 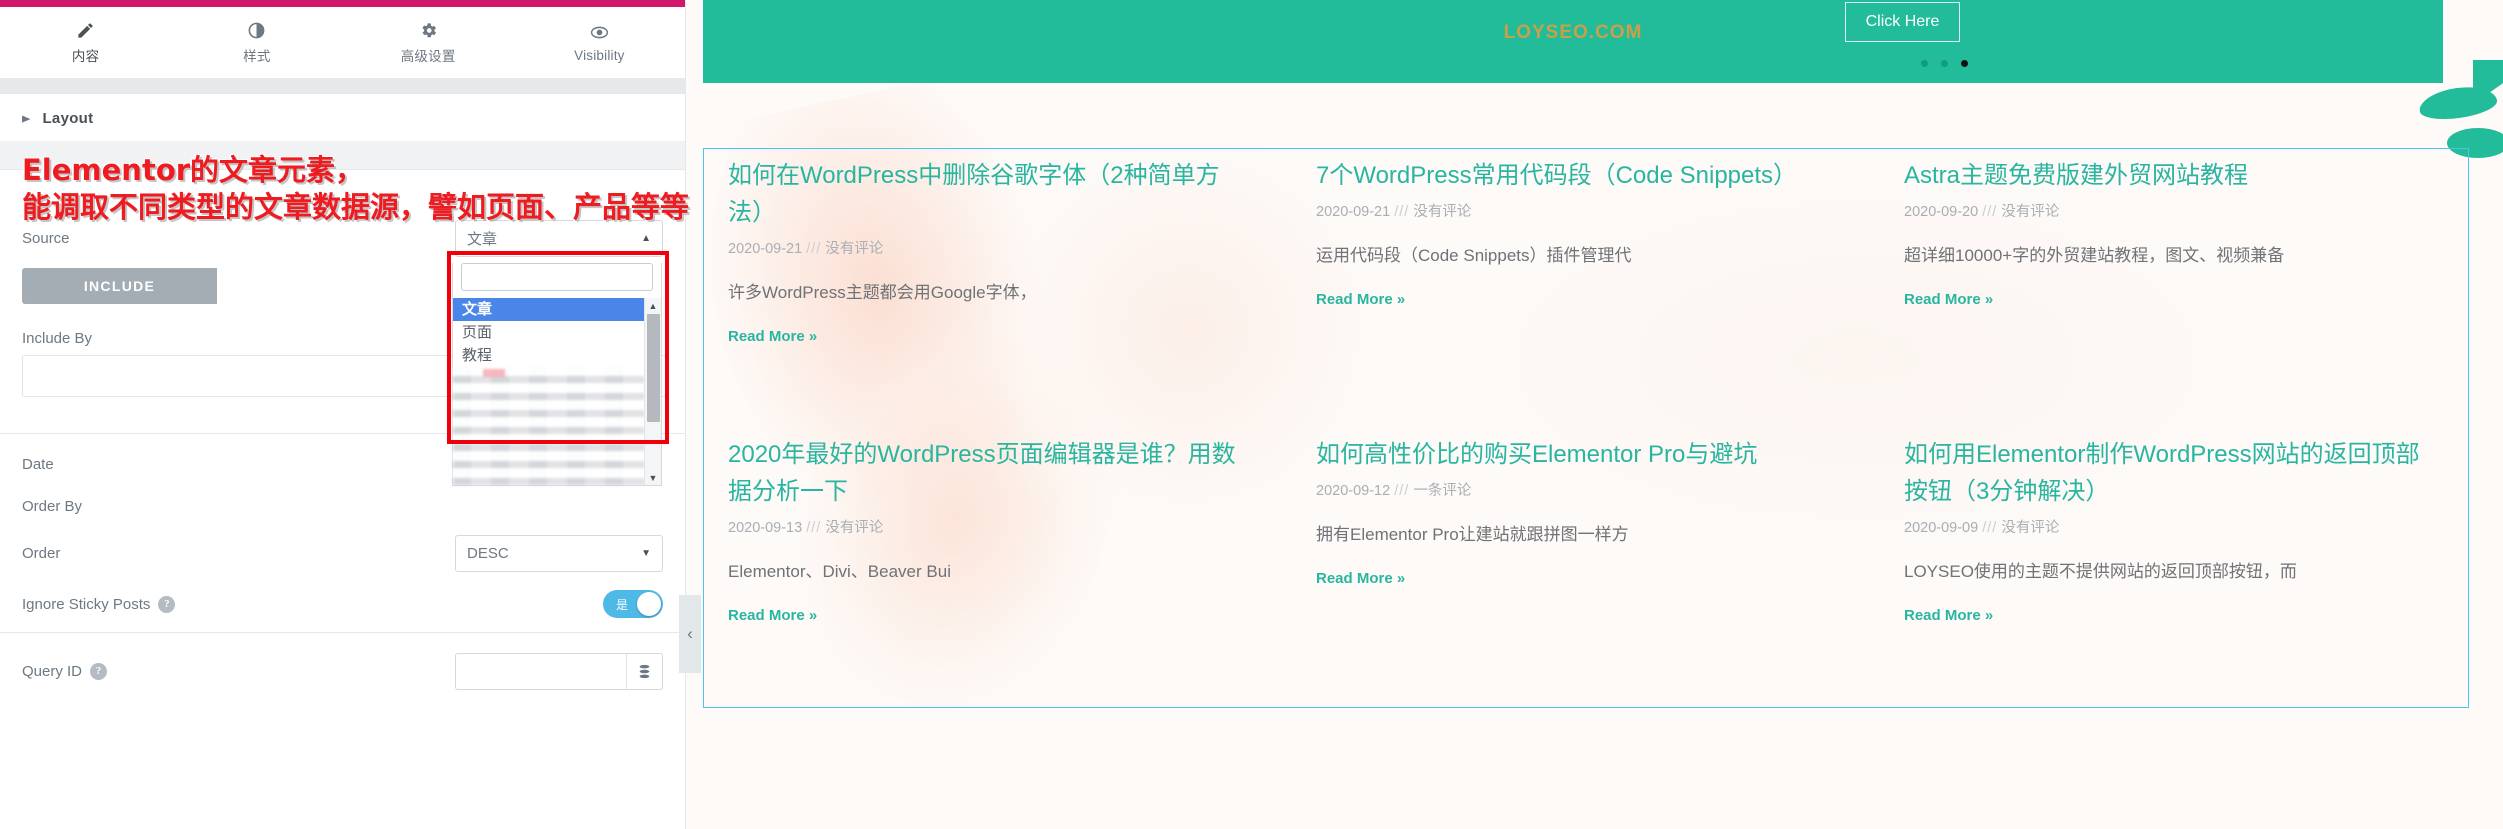 I want to click on order-select: DESC ▼, so click(x=559, y=553).